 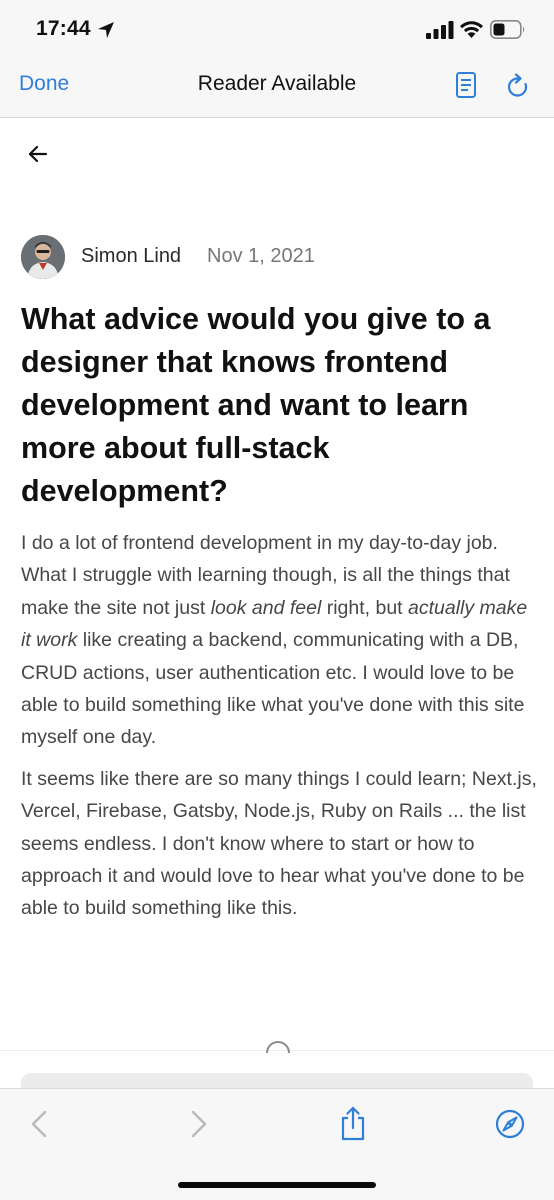 I want to click on browser-toolbar, so click(x=277, y=1144).